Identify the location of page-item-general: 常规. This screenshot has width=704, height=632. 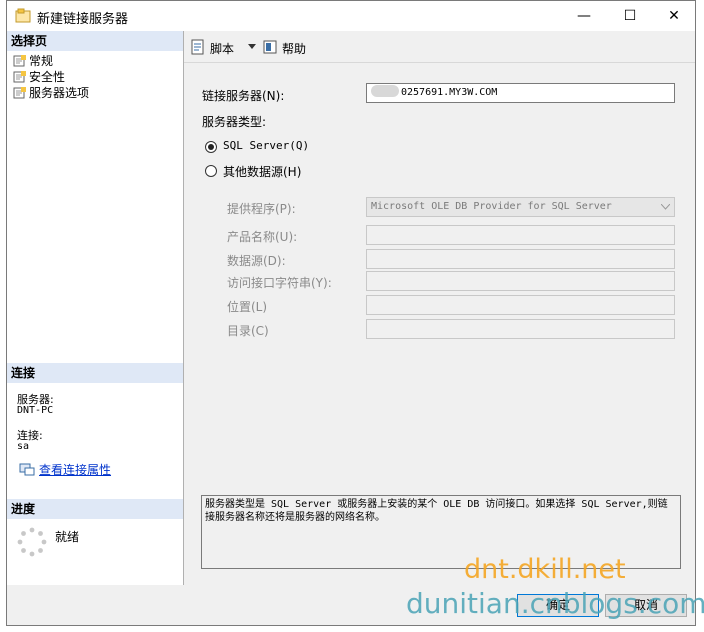
(33, 61).